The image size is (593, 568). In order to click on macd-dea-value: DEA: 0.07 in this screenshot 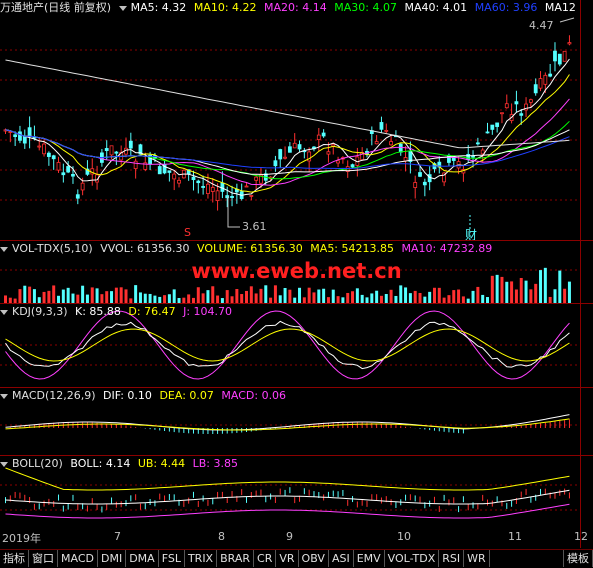, I will do `click(186, 395)`.